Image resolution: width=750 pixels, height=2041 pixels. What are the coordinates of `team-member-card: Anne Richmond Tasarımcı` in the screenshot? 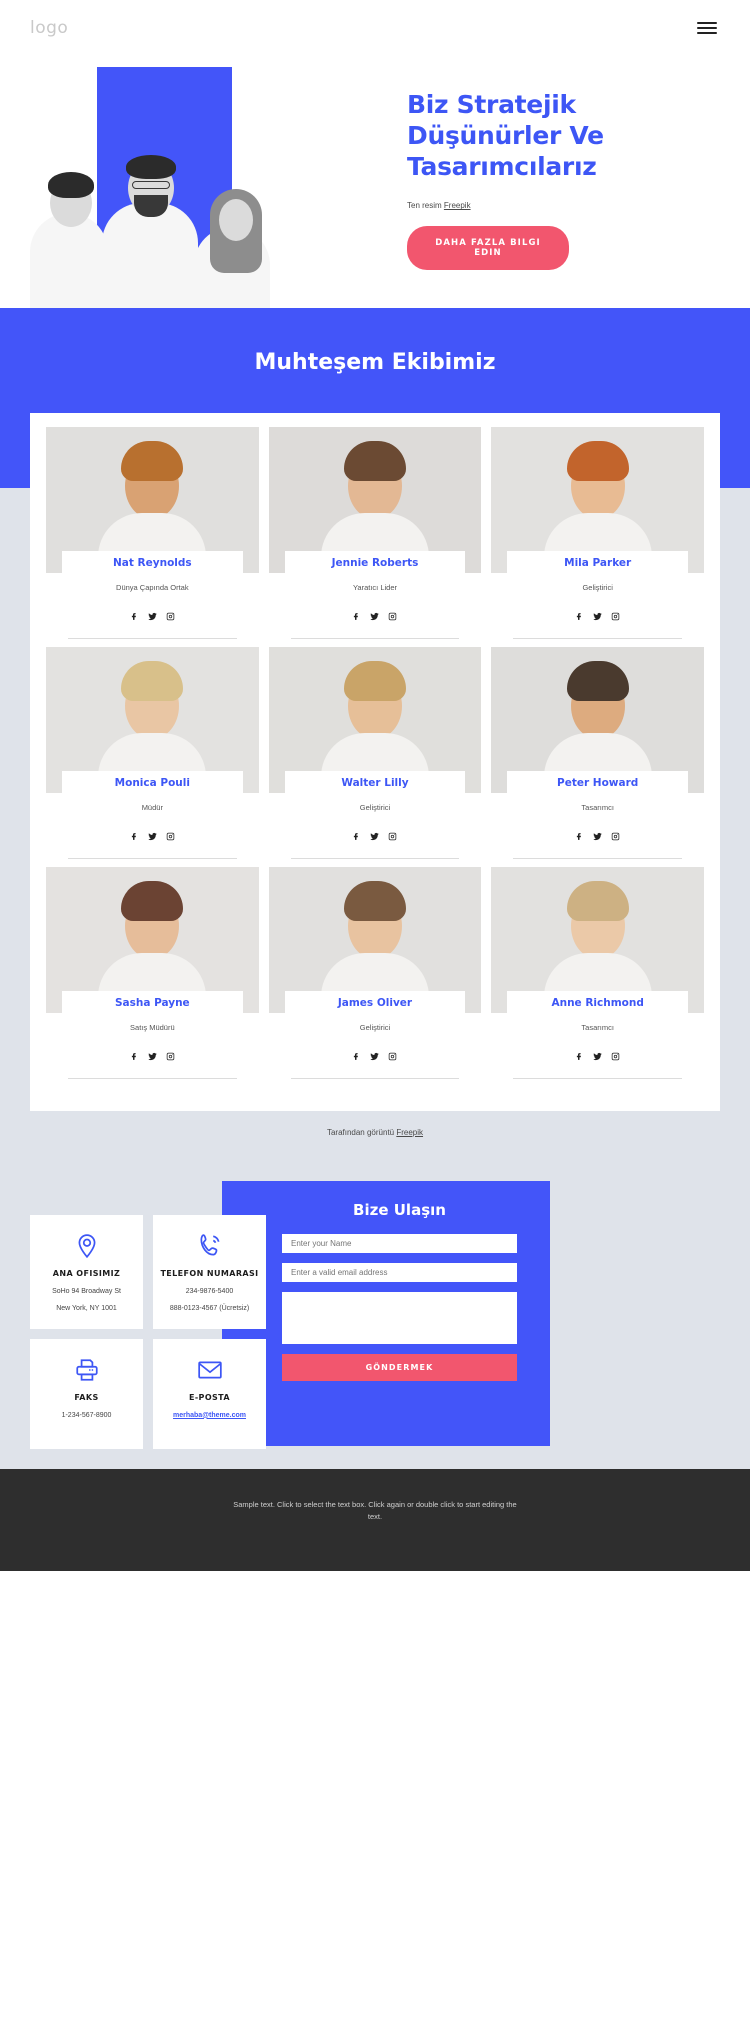 It's located at (597, 977).